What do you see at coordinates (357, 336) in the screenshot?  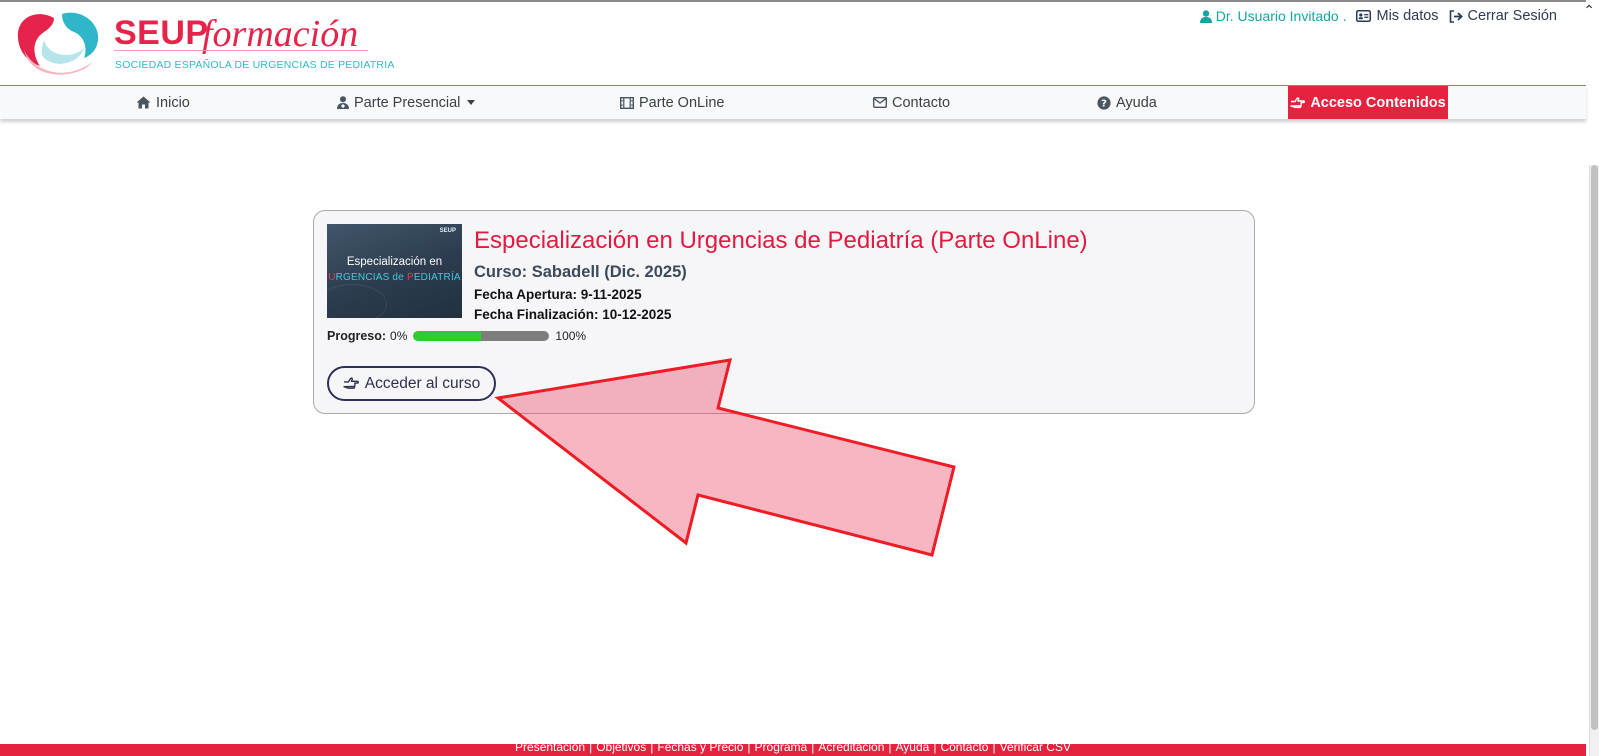 I see `progress-label: Progreso:` at bounding box center [357, 336].